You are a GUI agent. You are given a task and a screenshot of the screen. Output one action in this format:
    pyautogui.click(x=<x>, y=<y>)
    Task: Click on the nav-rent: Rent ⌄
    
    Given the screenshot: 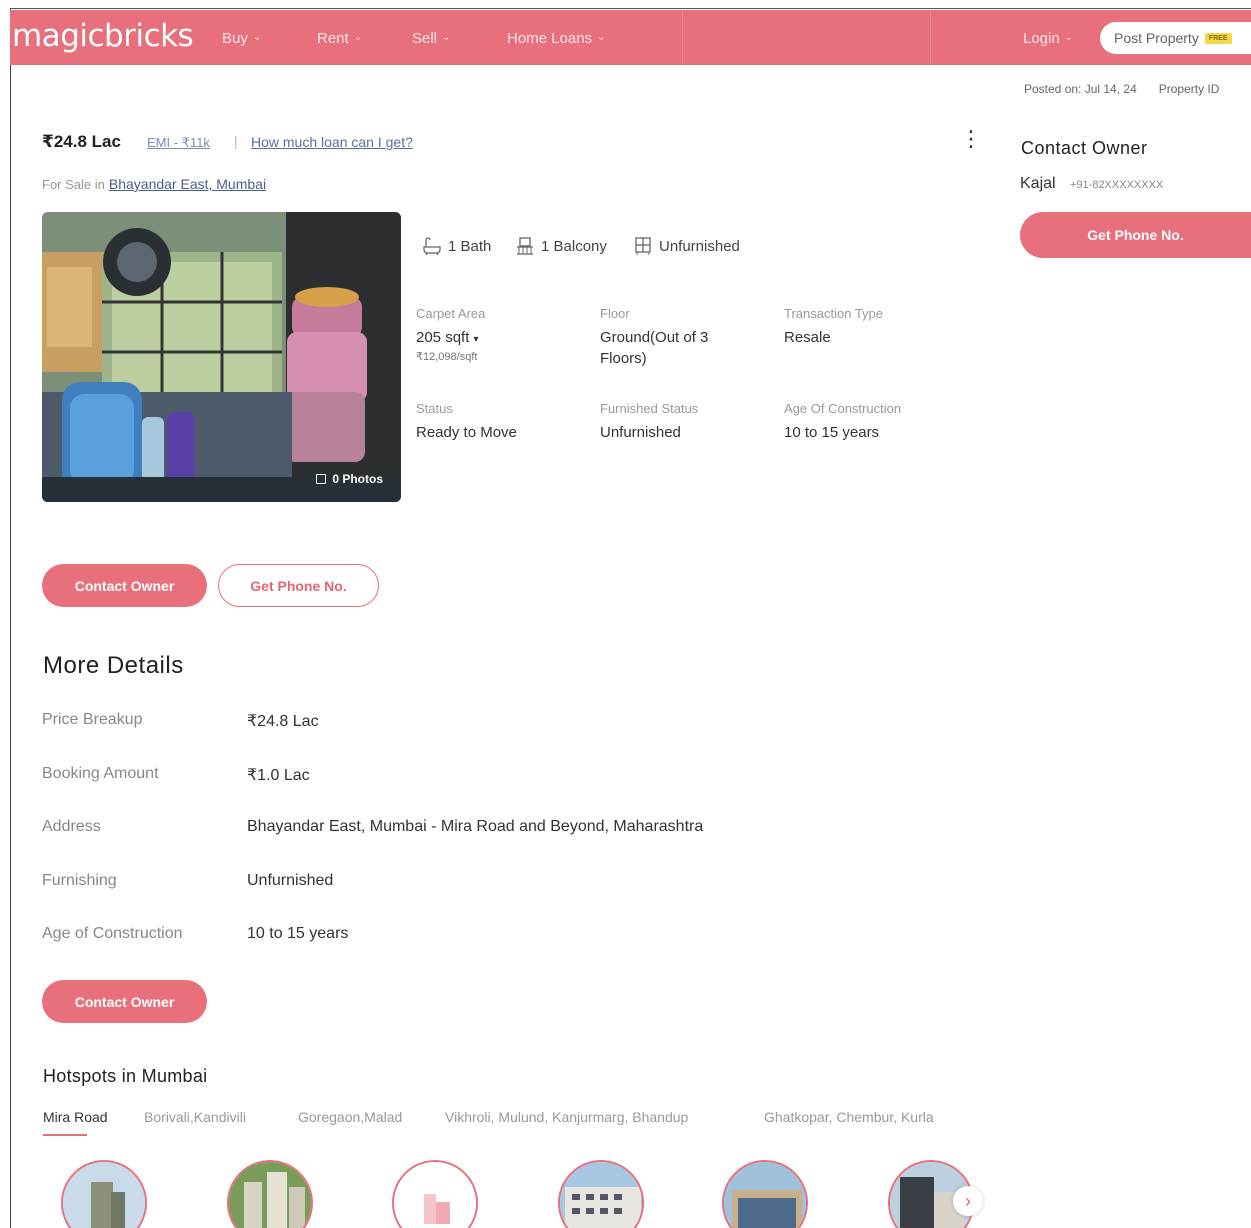 What is the action you would take?
    pyautogui.click(x=339, y=38)
    